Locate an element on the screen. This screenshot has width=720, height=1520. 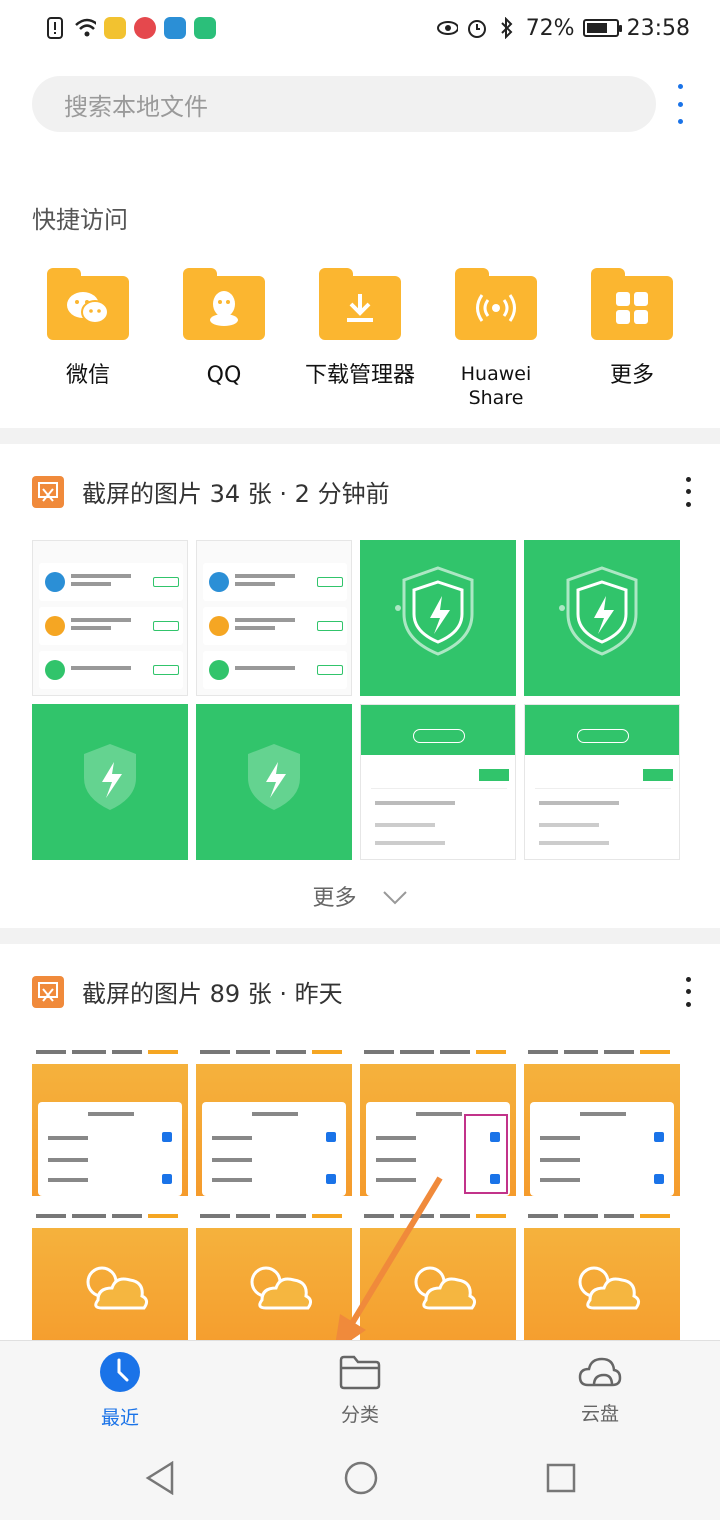
back-icon is located at coordinates (160, 1479).